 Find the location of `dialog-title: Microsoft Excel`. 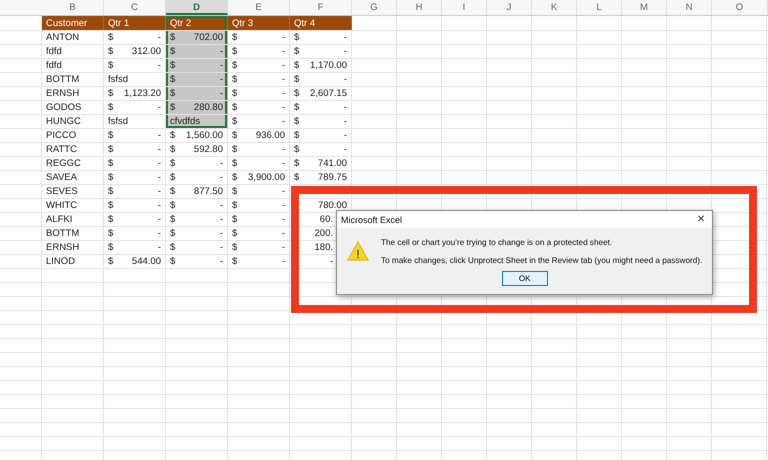

dialog-title: Microsoft Excel is located at coordinates (371, 219).